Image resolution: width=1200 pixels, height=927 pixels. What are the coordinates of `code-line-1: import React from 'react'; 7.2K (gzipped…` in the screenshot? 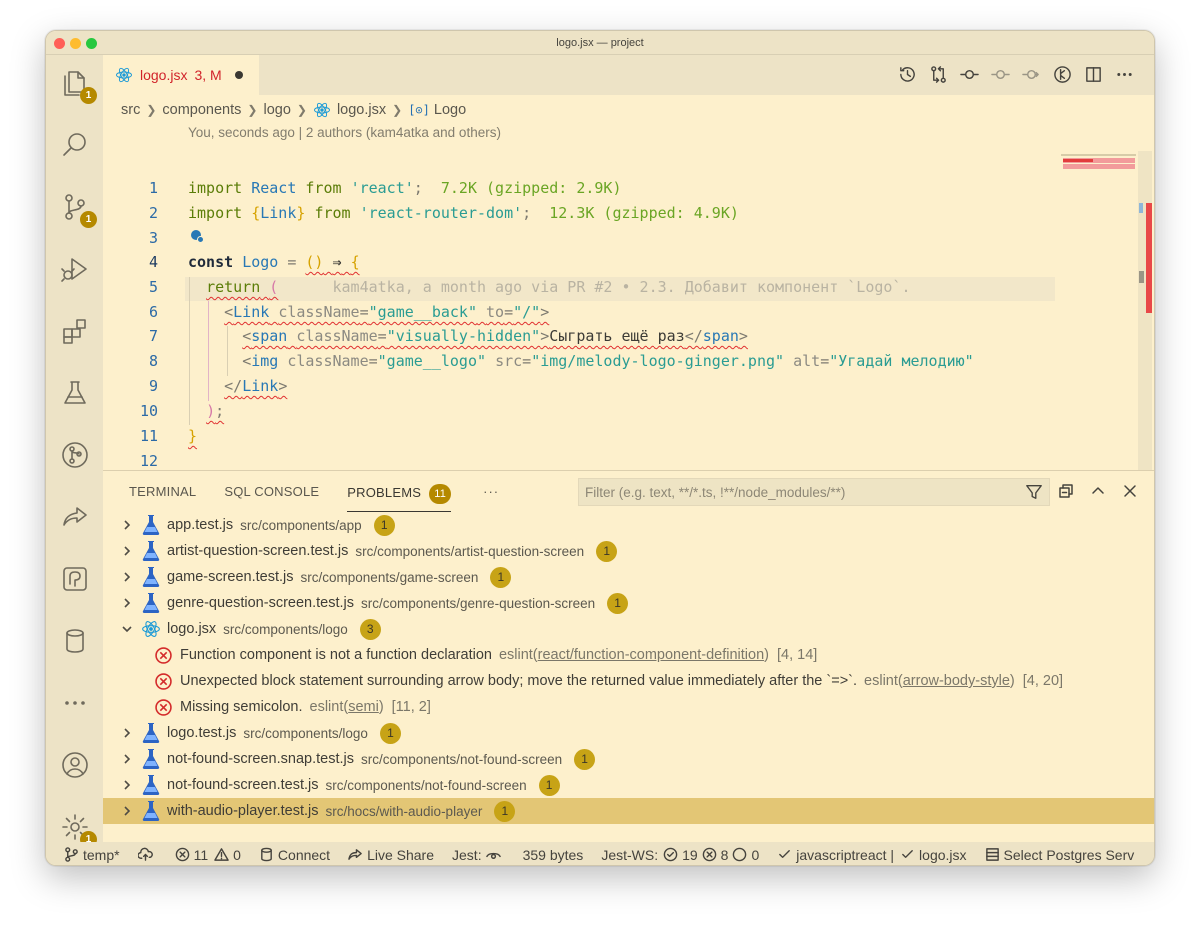 It's located at (405, 188).